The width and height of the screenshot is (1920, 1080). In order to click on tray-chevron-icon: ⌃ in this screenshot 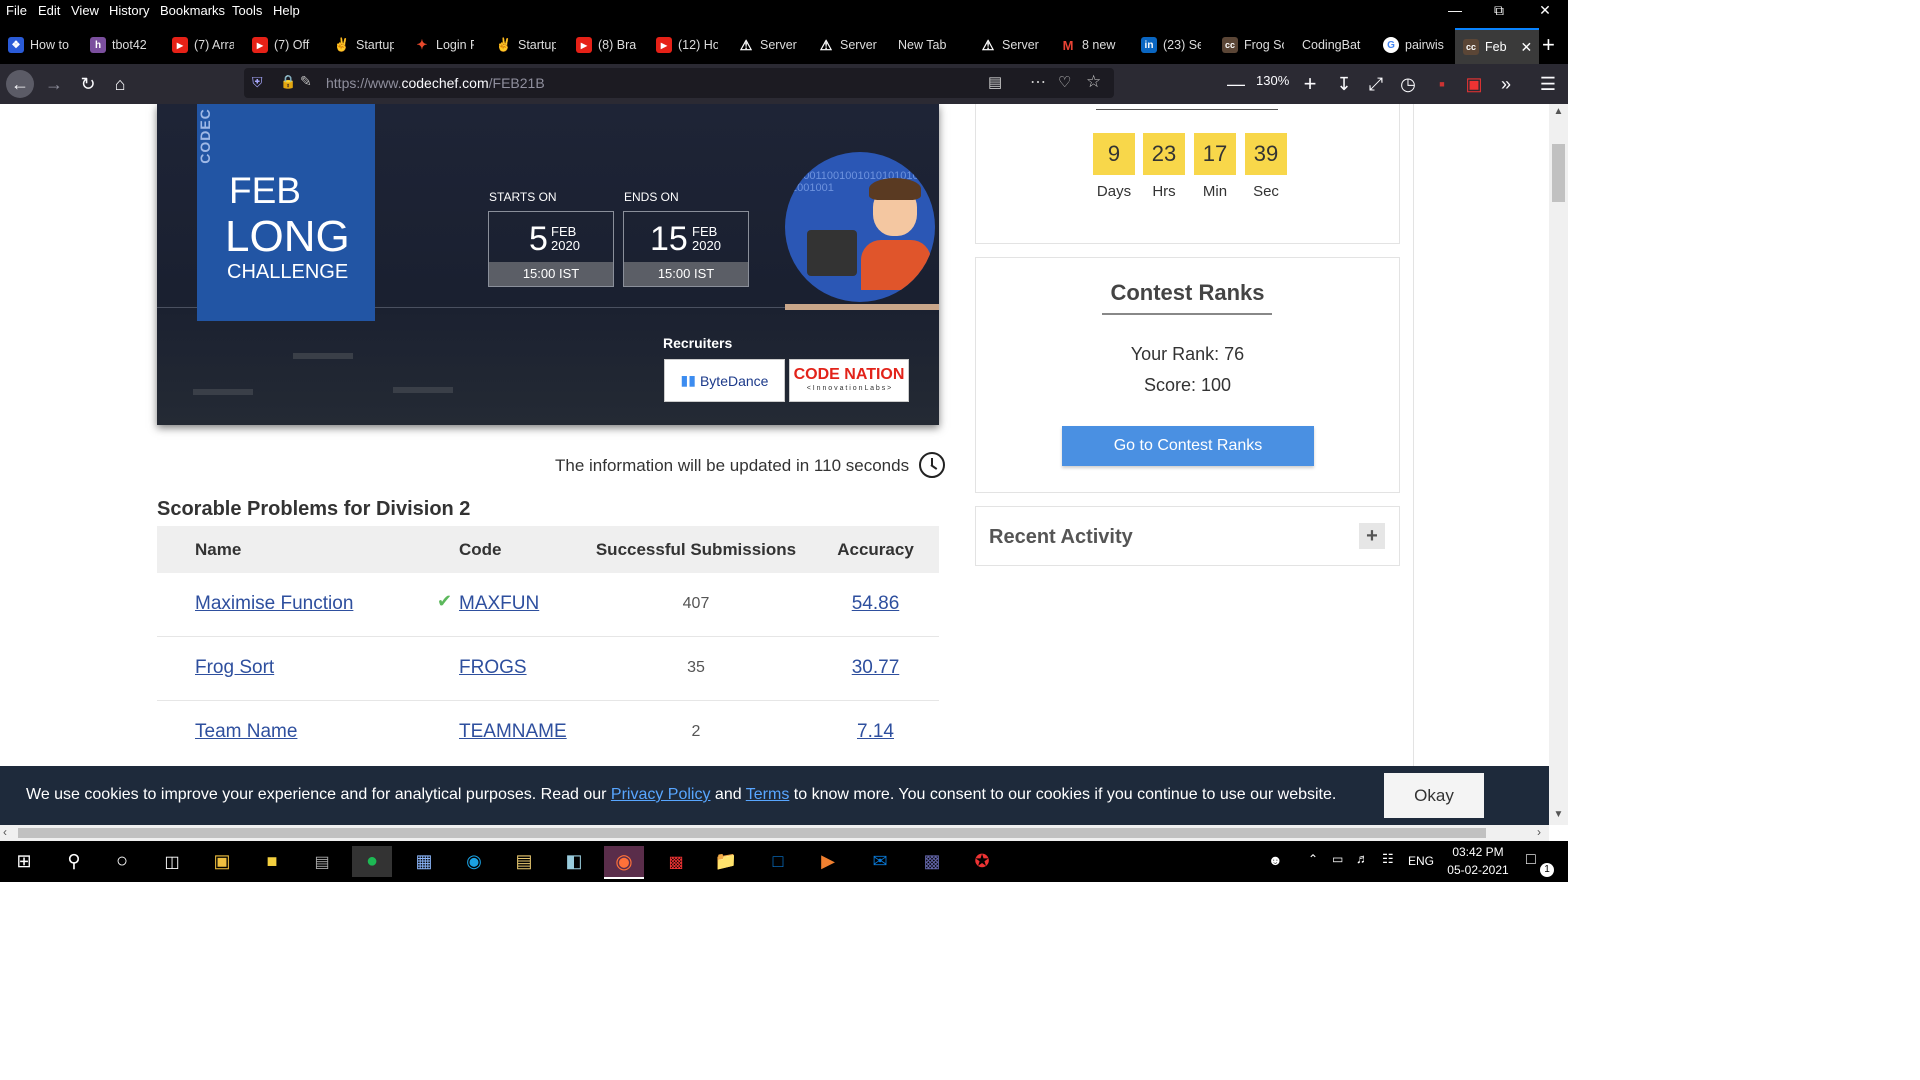, I will do `click(1313, 859)`.